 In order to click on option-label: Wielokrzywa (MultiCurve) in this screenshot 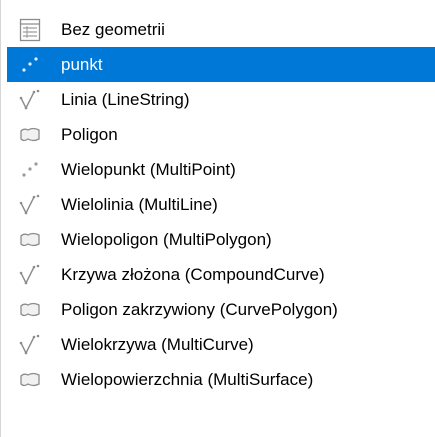, I will do `click(157, 344)`.